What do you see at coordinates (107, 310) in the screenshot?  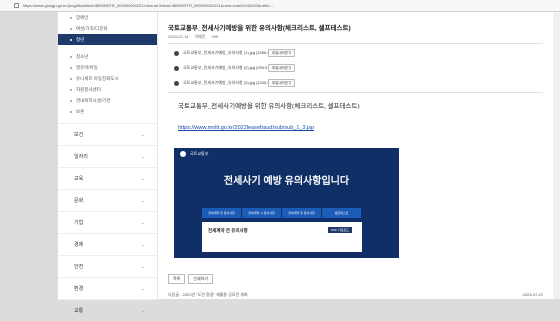 I see `sidebar-item: 교통 ⌄` at bounding box center [107, 310].